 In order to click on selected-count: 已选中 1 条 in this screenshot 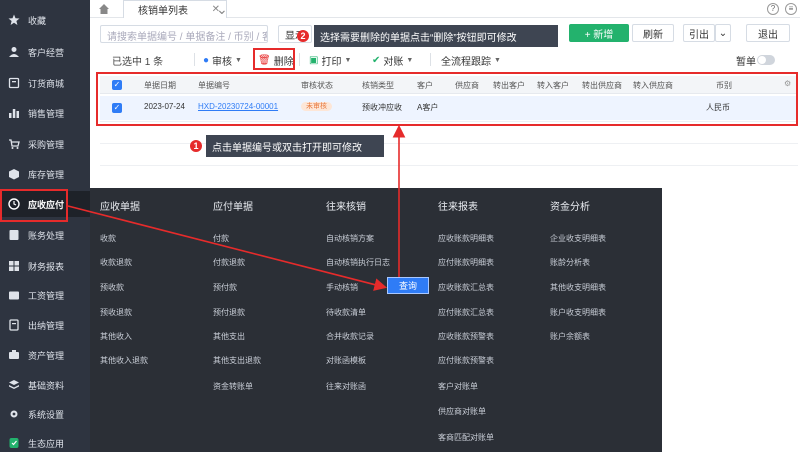, I will do `click(138, 62)`.